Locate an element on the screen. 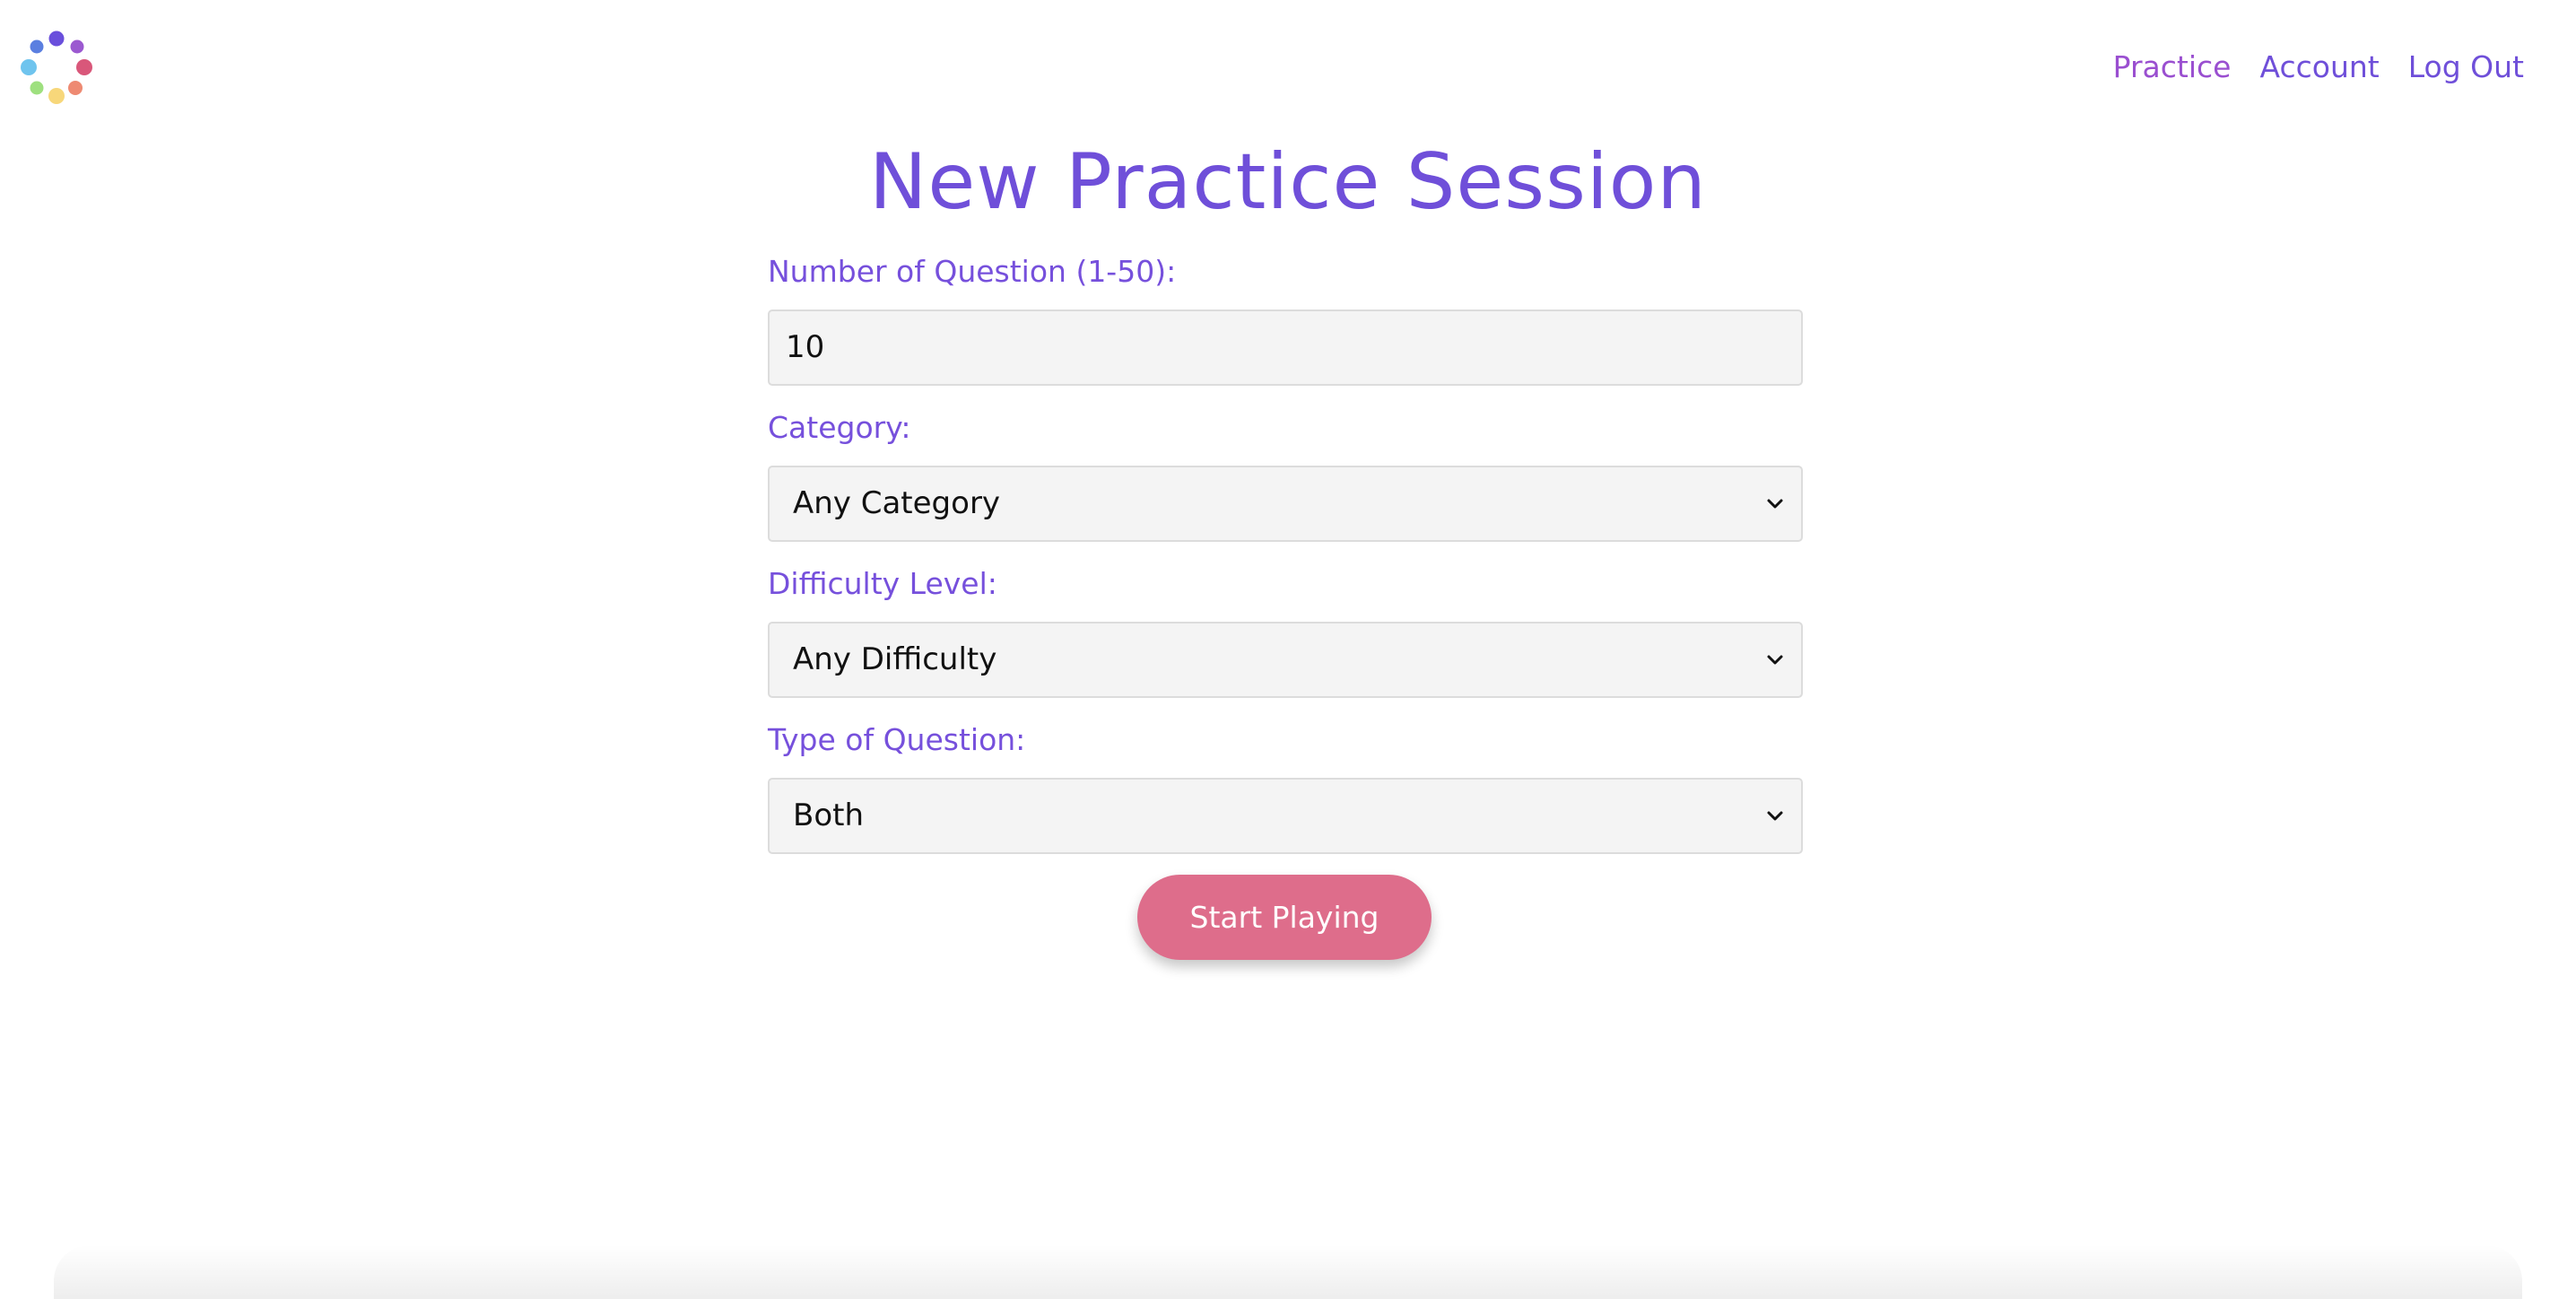 This screenshot has width=2576, height=1299. nav-logout-link: Log Out is located at coordinates (2466, 68).